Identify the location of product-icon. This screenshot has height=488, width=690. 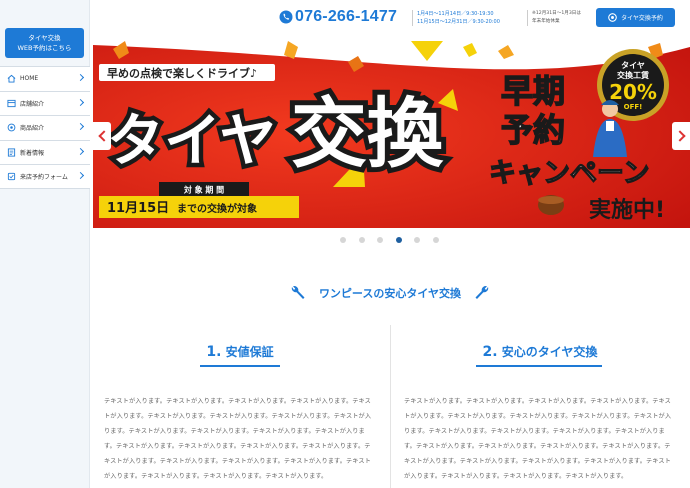
(11, 127).